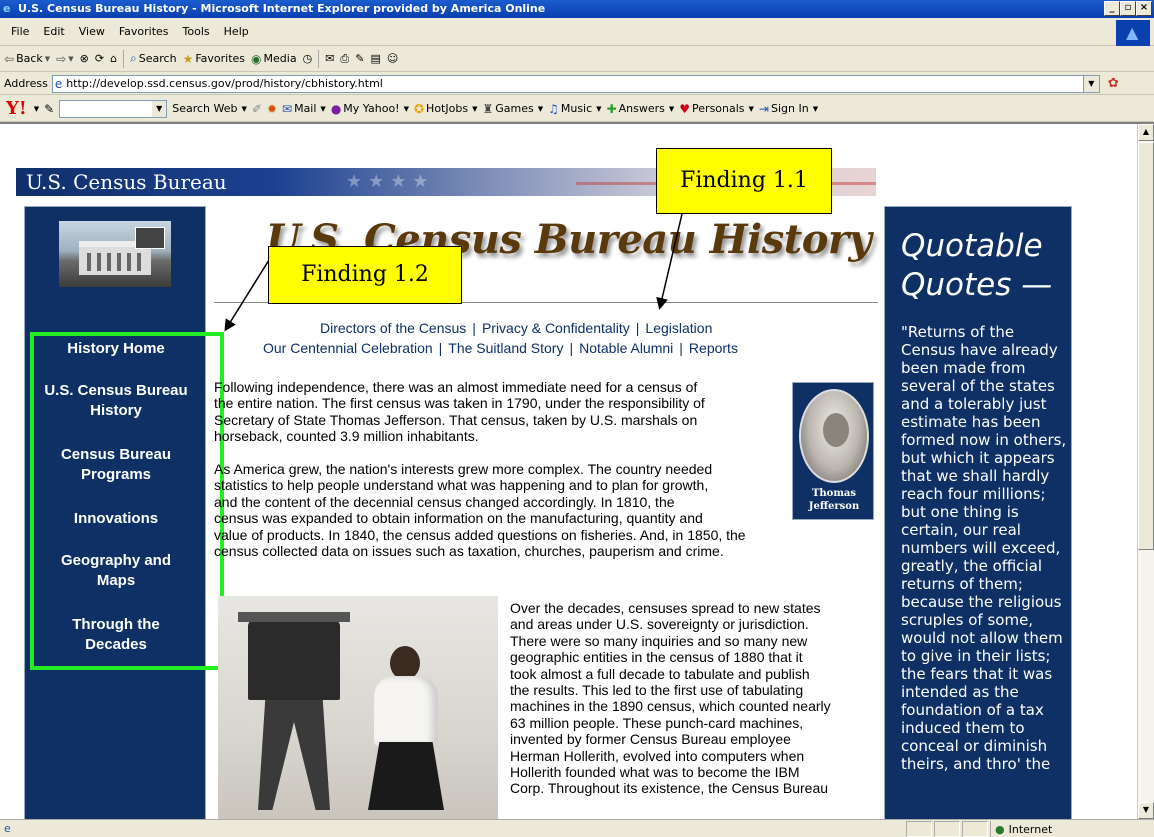 The width and height of the screenshot is (1154, 837). Describe the element at coordinates (408, 728) in the screenshot. I see `operator-illustration` at that location.